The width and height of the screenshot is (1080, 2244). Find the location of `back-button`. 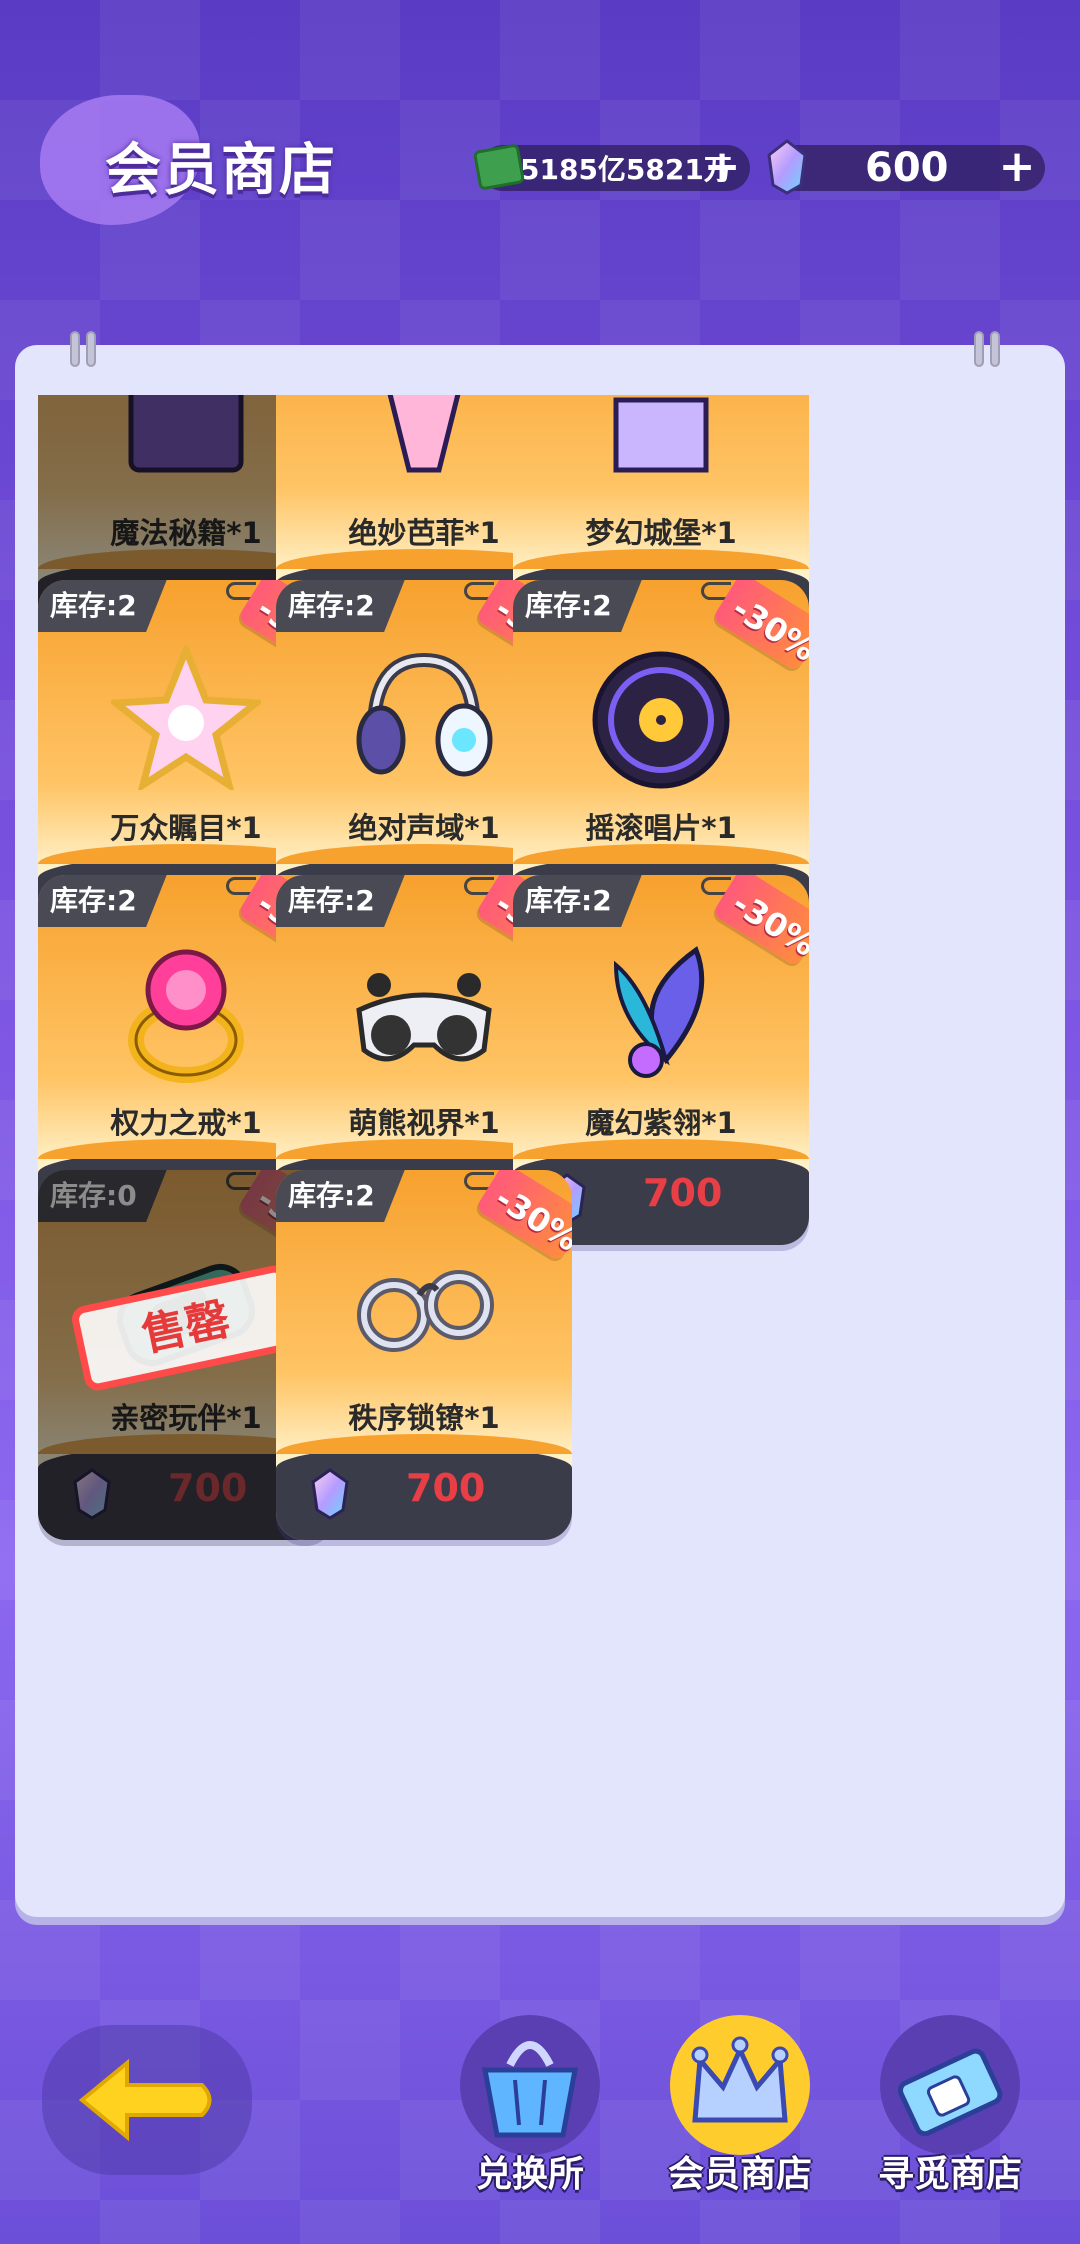

back-button is located at coordinates (147, 2100).